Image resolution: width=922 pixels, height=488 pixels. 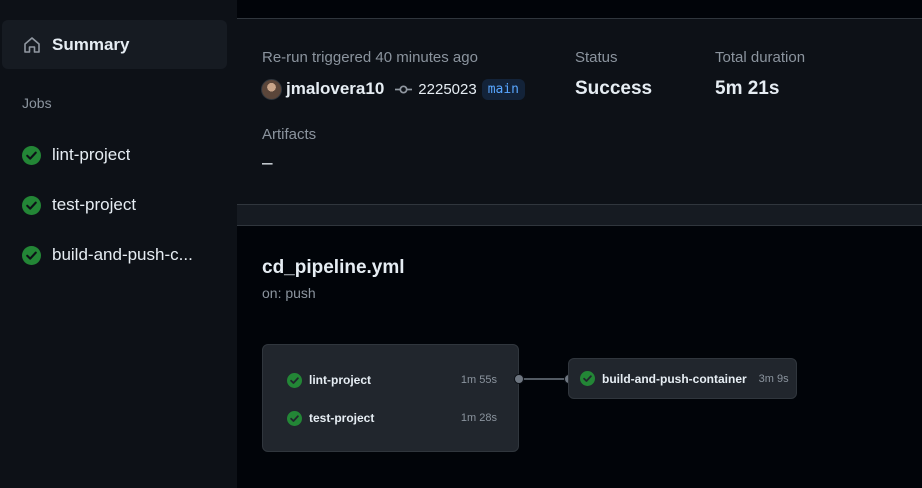 What do you see at coordinates (503, 89) in the screenshot?
I see `branch-badge: main` at bounding box center [503, 89].